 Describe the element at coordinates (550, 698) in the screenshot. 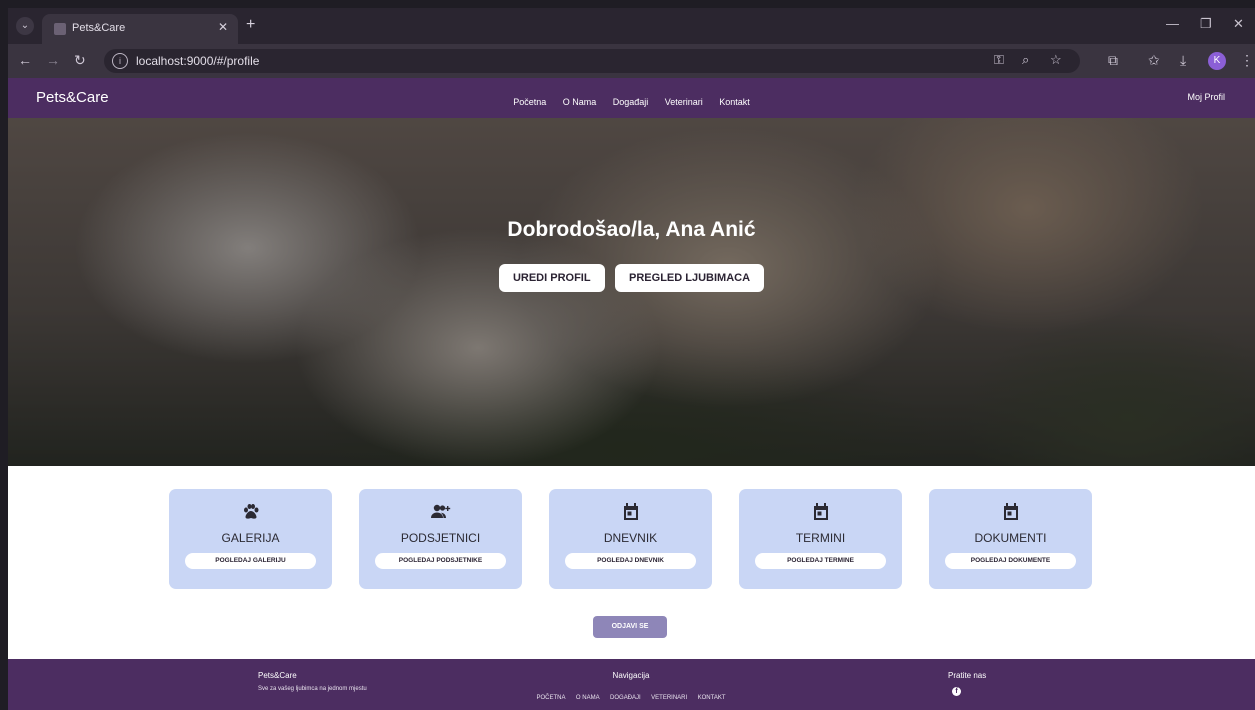

I see `footer-link-home: POČETNA` at that location.